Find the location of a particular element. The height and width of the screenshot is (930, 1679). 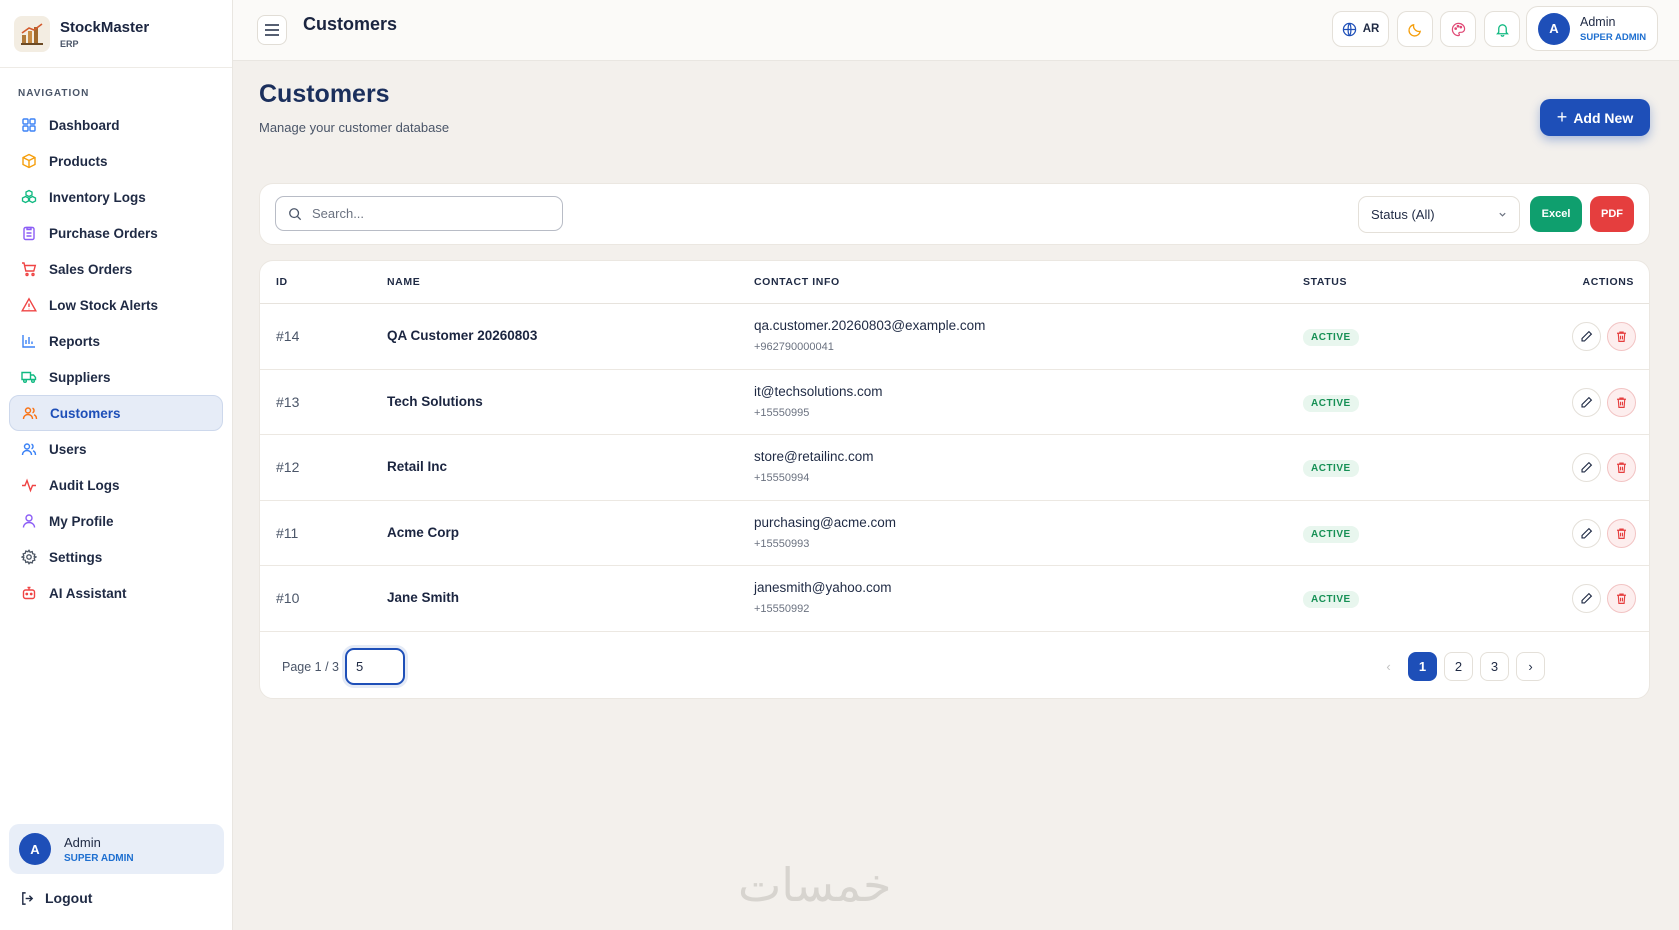

bell-icon is located at coordinates (1502, 29).